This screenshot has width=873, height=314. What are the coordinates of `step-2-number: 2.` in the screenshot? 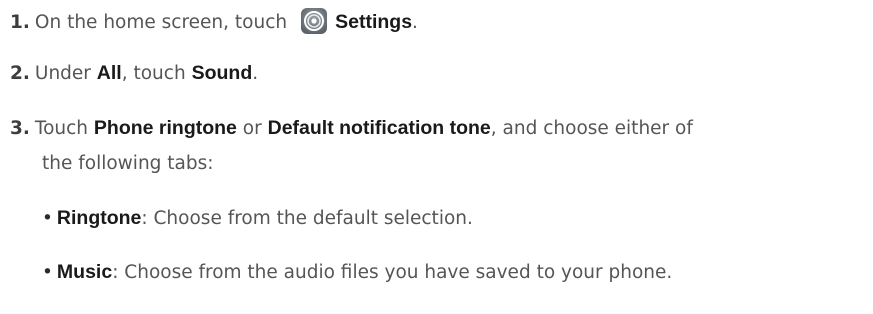 It's located at (20, 73).